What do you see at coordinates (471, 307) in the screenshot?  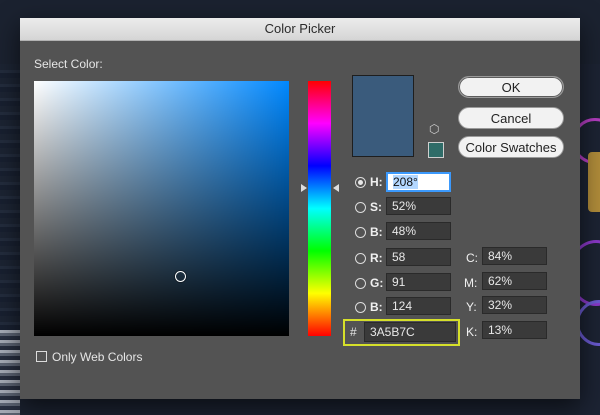 I see `yellow-label: Y:` at bounding box center [471, 307].